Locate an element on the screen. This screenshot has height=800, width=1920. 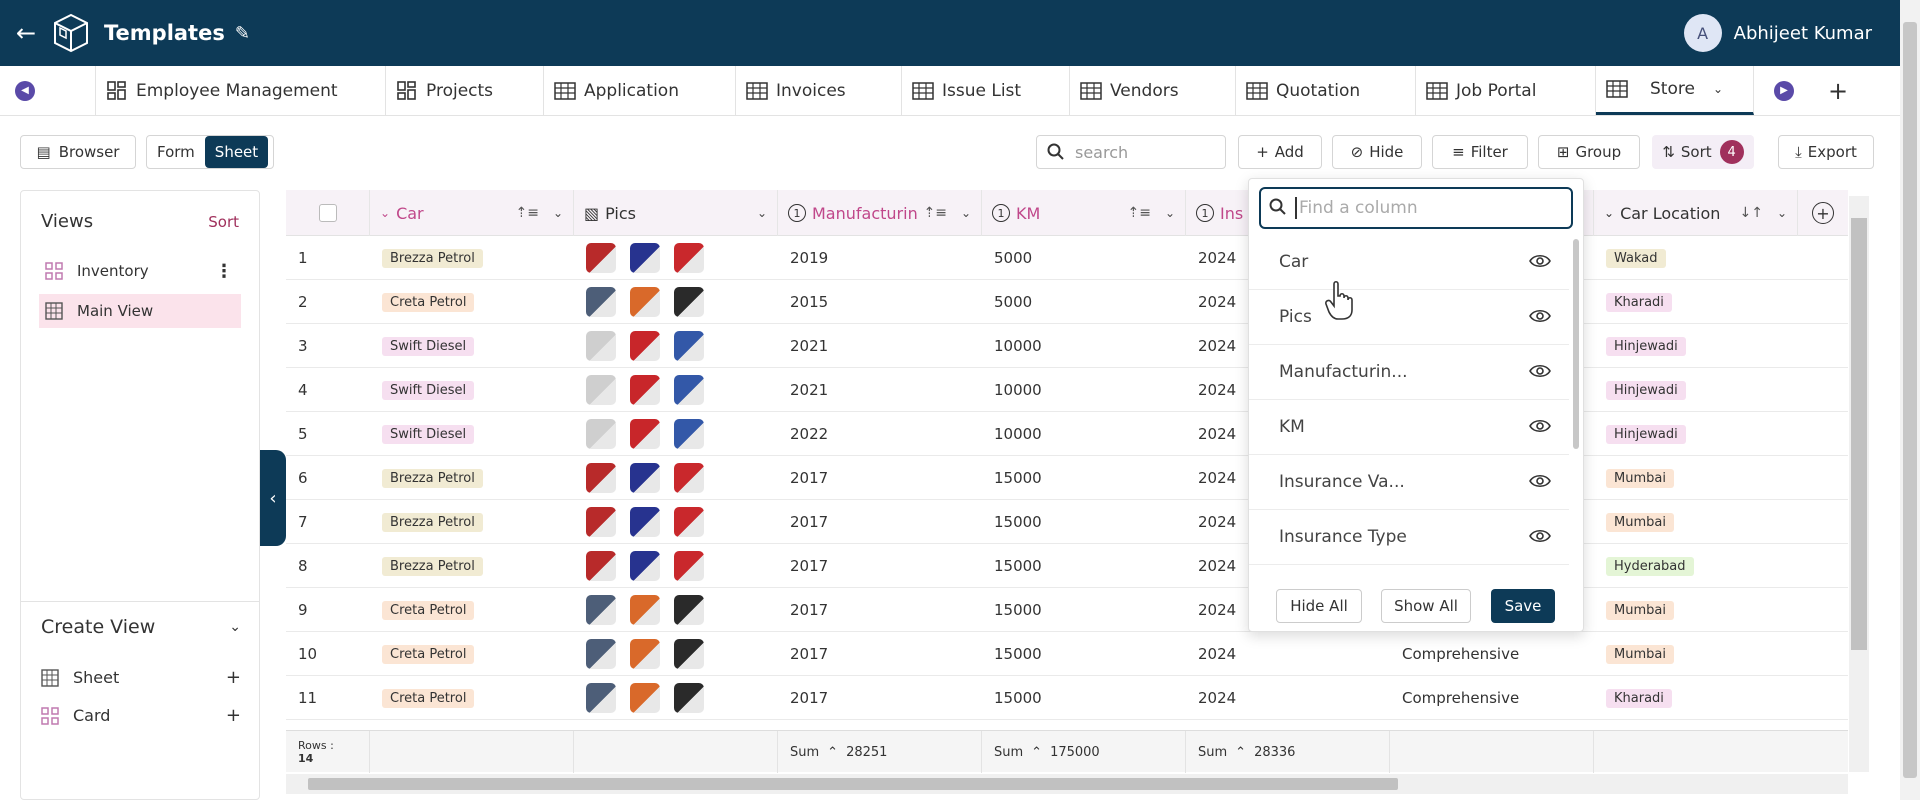
hide-button: ⊘ Hide is located at coordinates (1377, 152).